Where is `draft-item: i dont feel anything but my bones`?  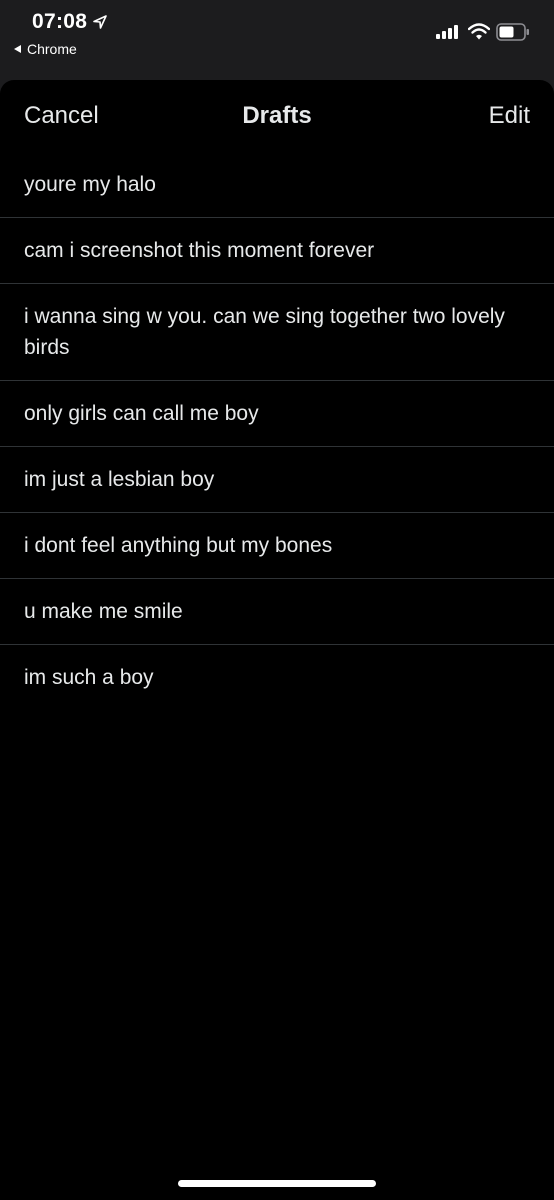 draft-item: i dont feel anything but my bones is located at coordinates (277, 546).